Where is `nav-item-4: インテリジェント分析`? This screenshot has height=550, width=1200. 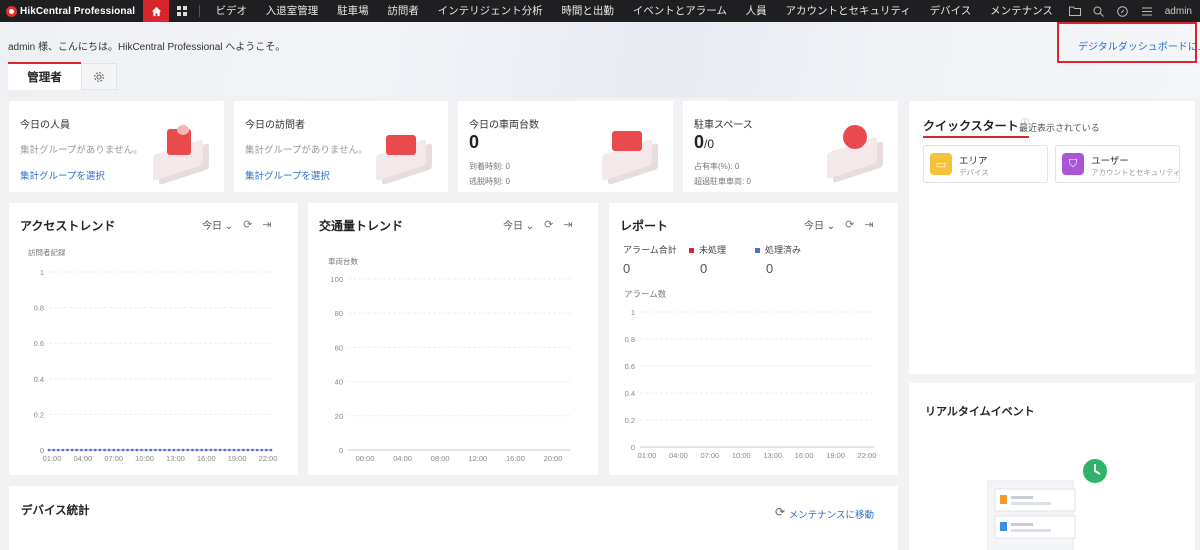
nav-item-4: インテリジェント分析 is located at coordinates (490, 11).